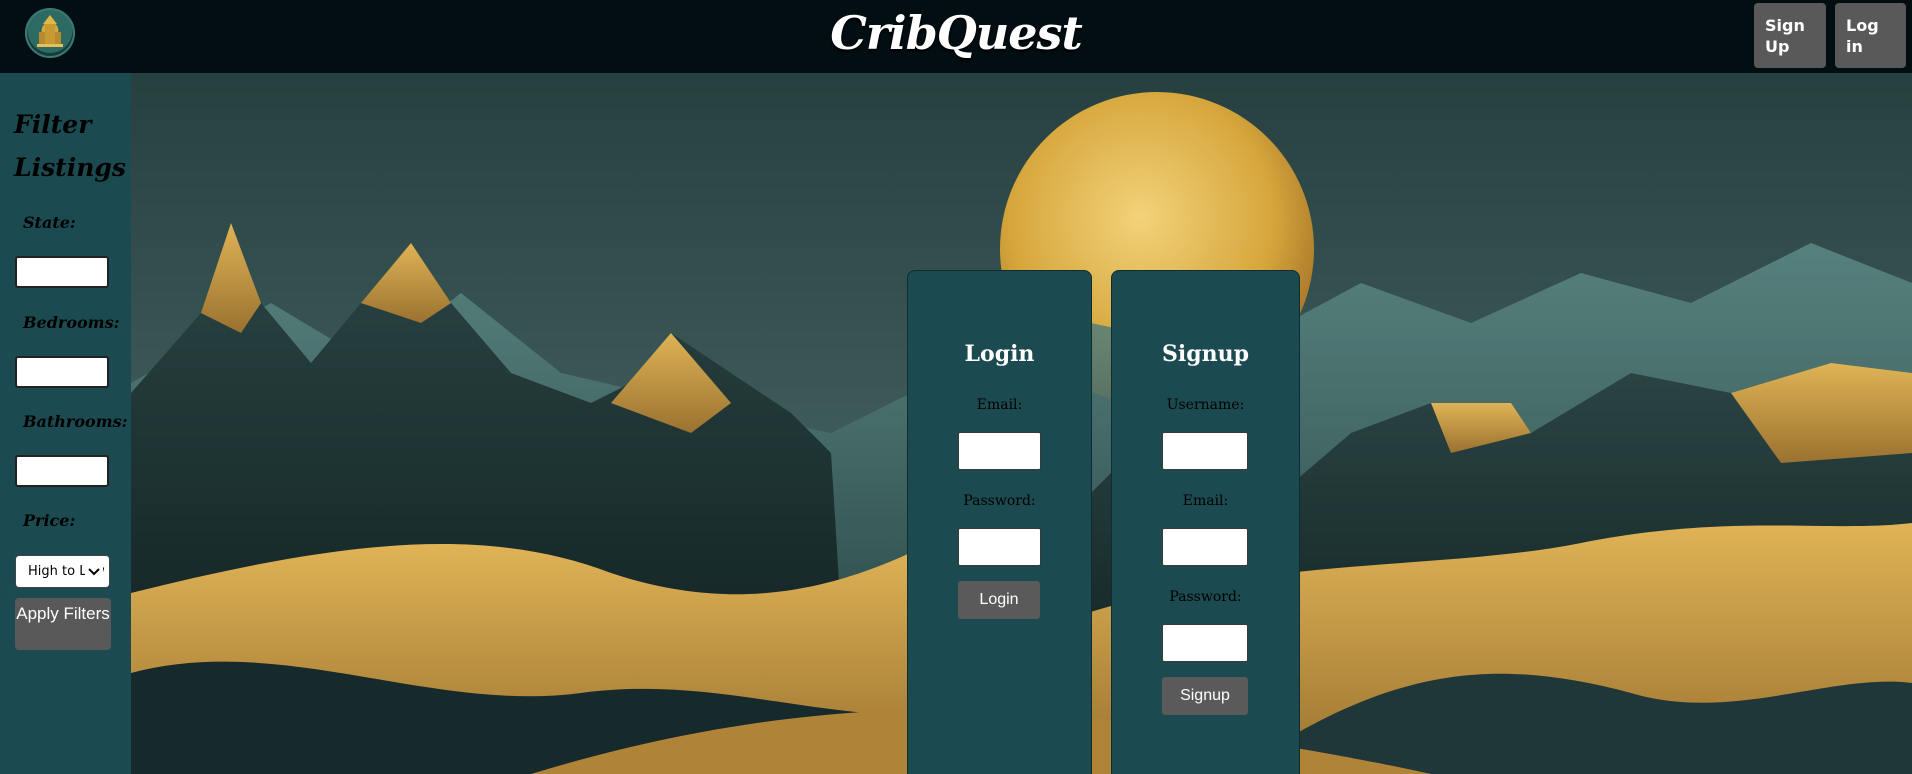 The width and height of the screenshot is (1912, 774). What do you see at coordinates (999, 600) in the screenshot?
I see `login-button: Login` at bounding box center [999, 600].